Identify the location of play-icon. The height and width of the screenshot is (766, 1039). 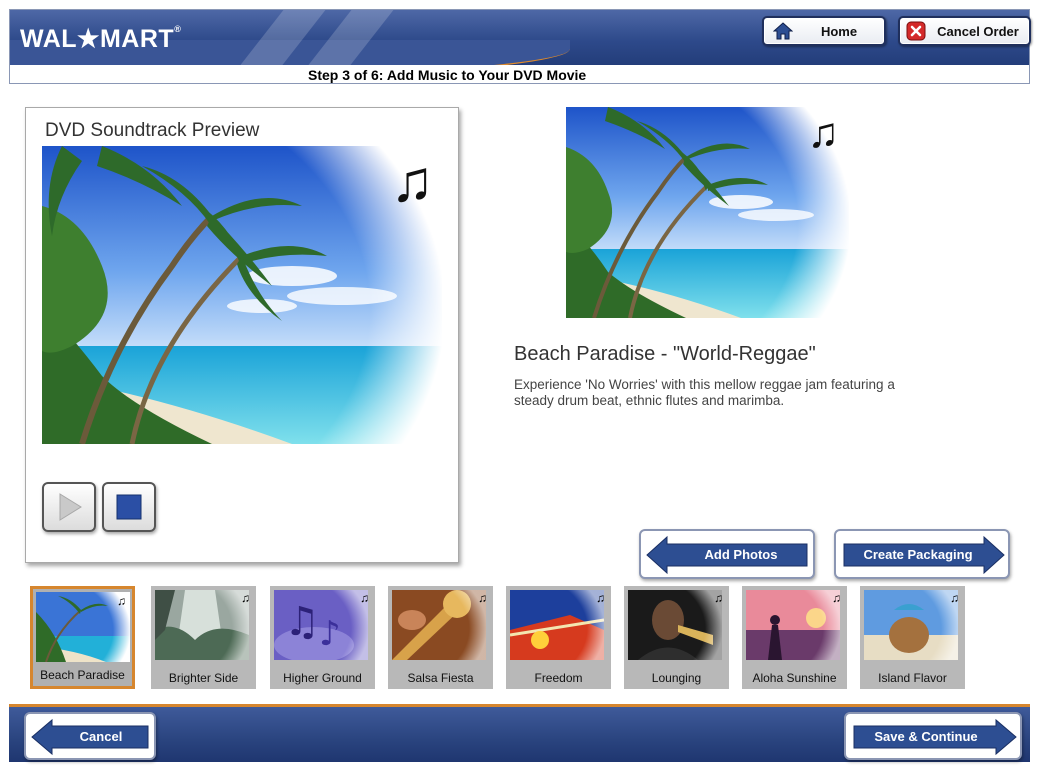
(70, 507).